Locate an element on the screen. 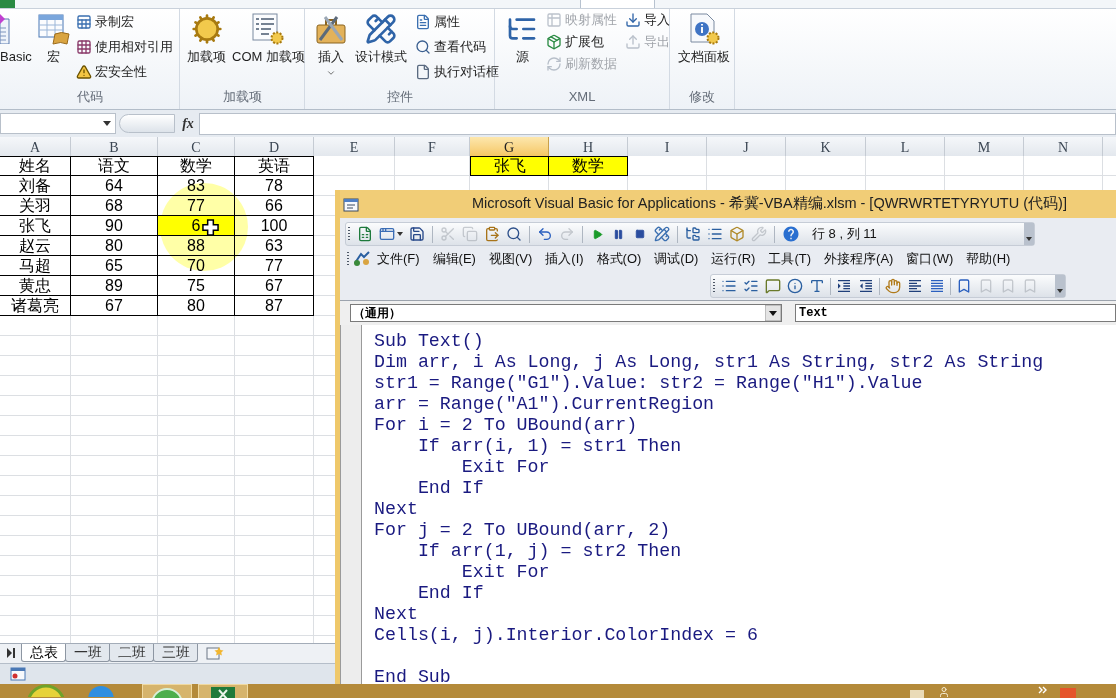  indent-icon is located at coordinates (844, 286).